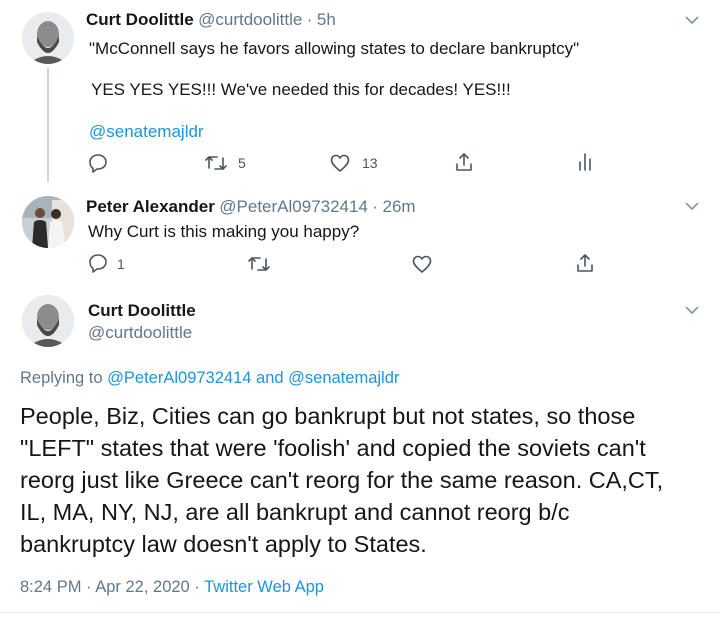 The width and height of the screenshot is (720, 619). Describe the element at coordinates (142, 587) in the screenshot. I see `tweet-date: Apr 22, 2020` at that location.